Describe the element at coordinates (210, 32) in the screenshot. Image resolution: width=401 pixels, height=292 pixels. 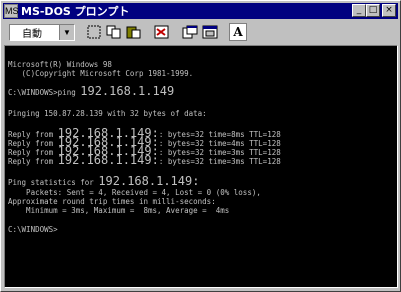
I see `background-icon` at that location.